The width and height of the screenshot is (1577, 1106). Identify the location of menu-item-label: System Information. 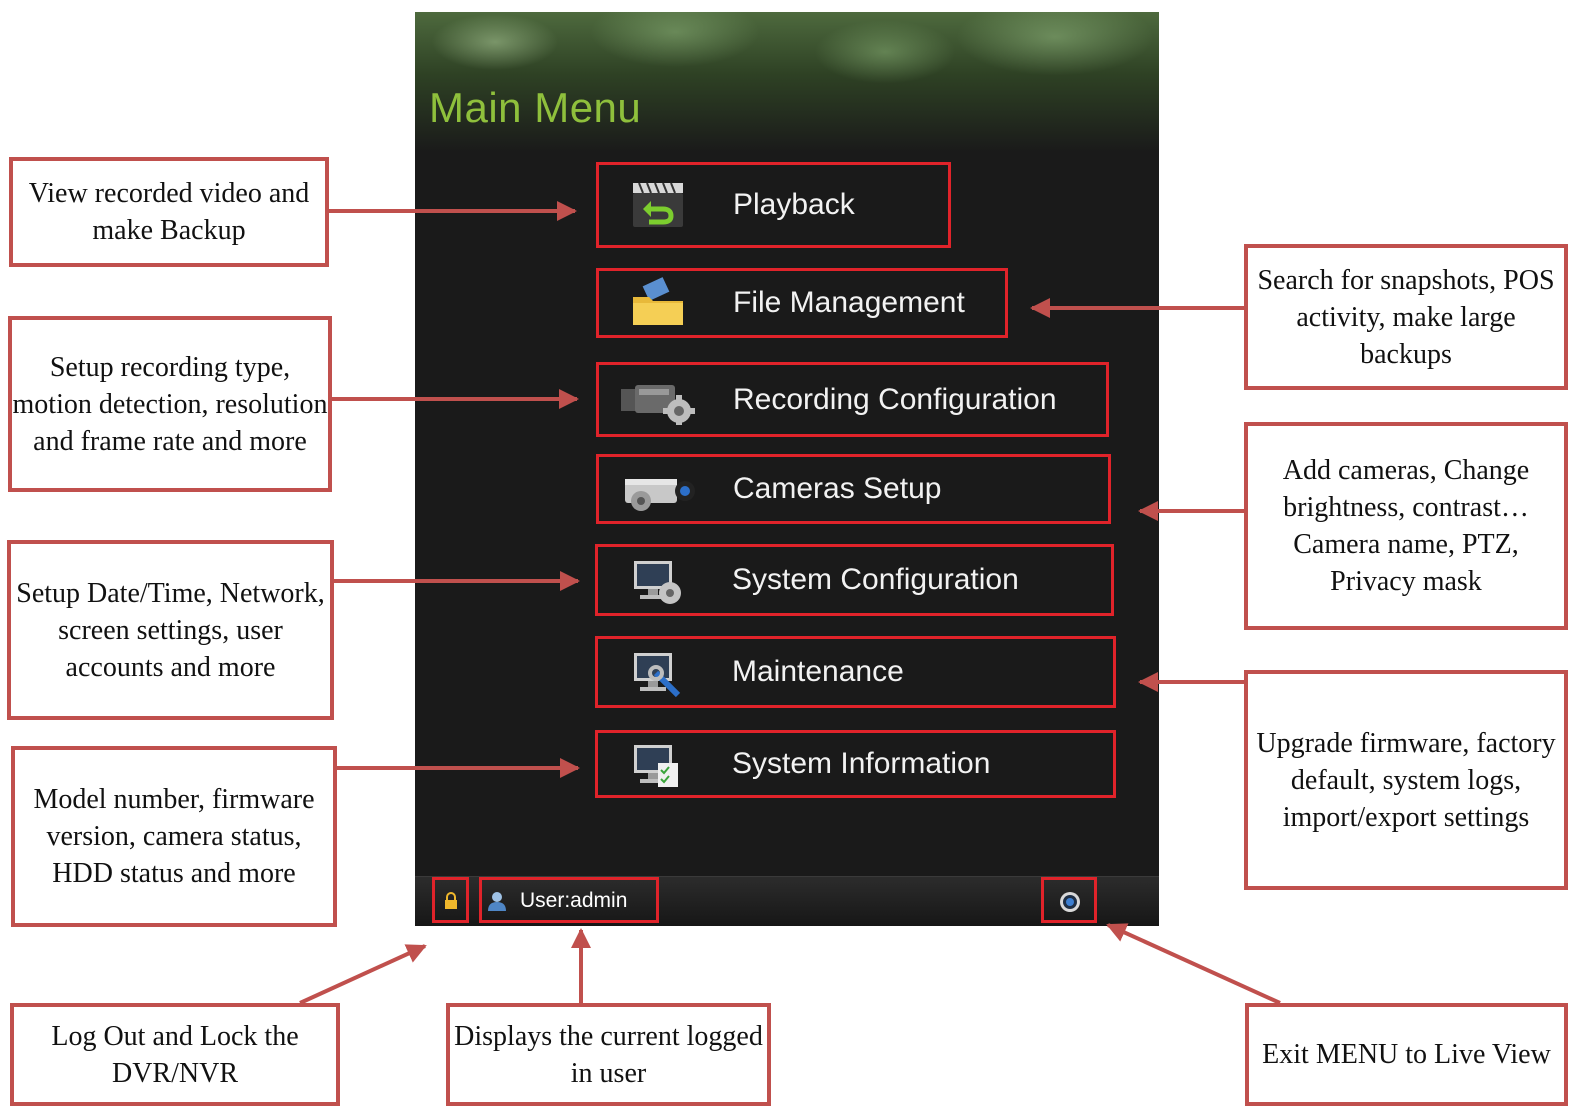
(861, 763).